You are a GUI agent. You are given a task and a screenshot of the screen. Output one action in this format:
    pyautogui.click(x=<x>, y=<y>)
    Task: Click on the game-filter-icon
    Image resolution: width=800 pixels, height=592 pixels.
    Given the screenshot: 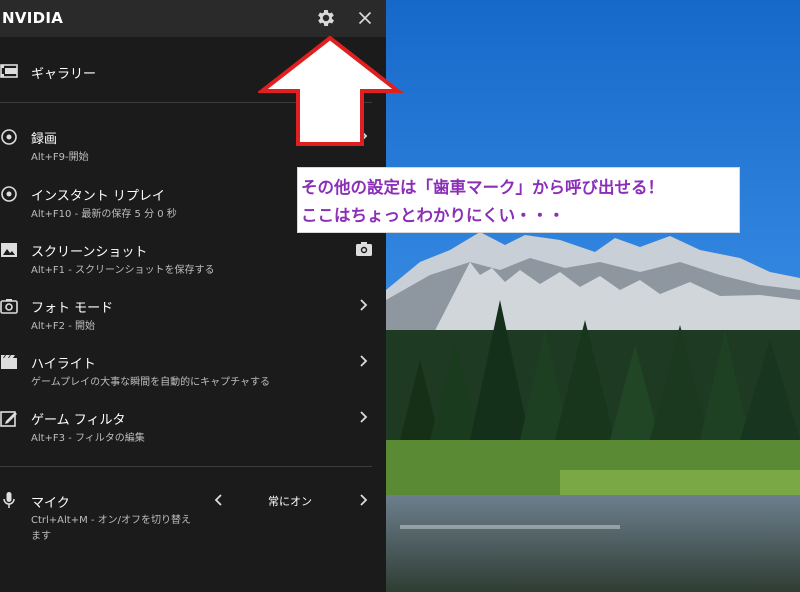 What is the action you would take?
    pyautogui.click(x=8, y=419)
    